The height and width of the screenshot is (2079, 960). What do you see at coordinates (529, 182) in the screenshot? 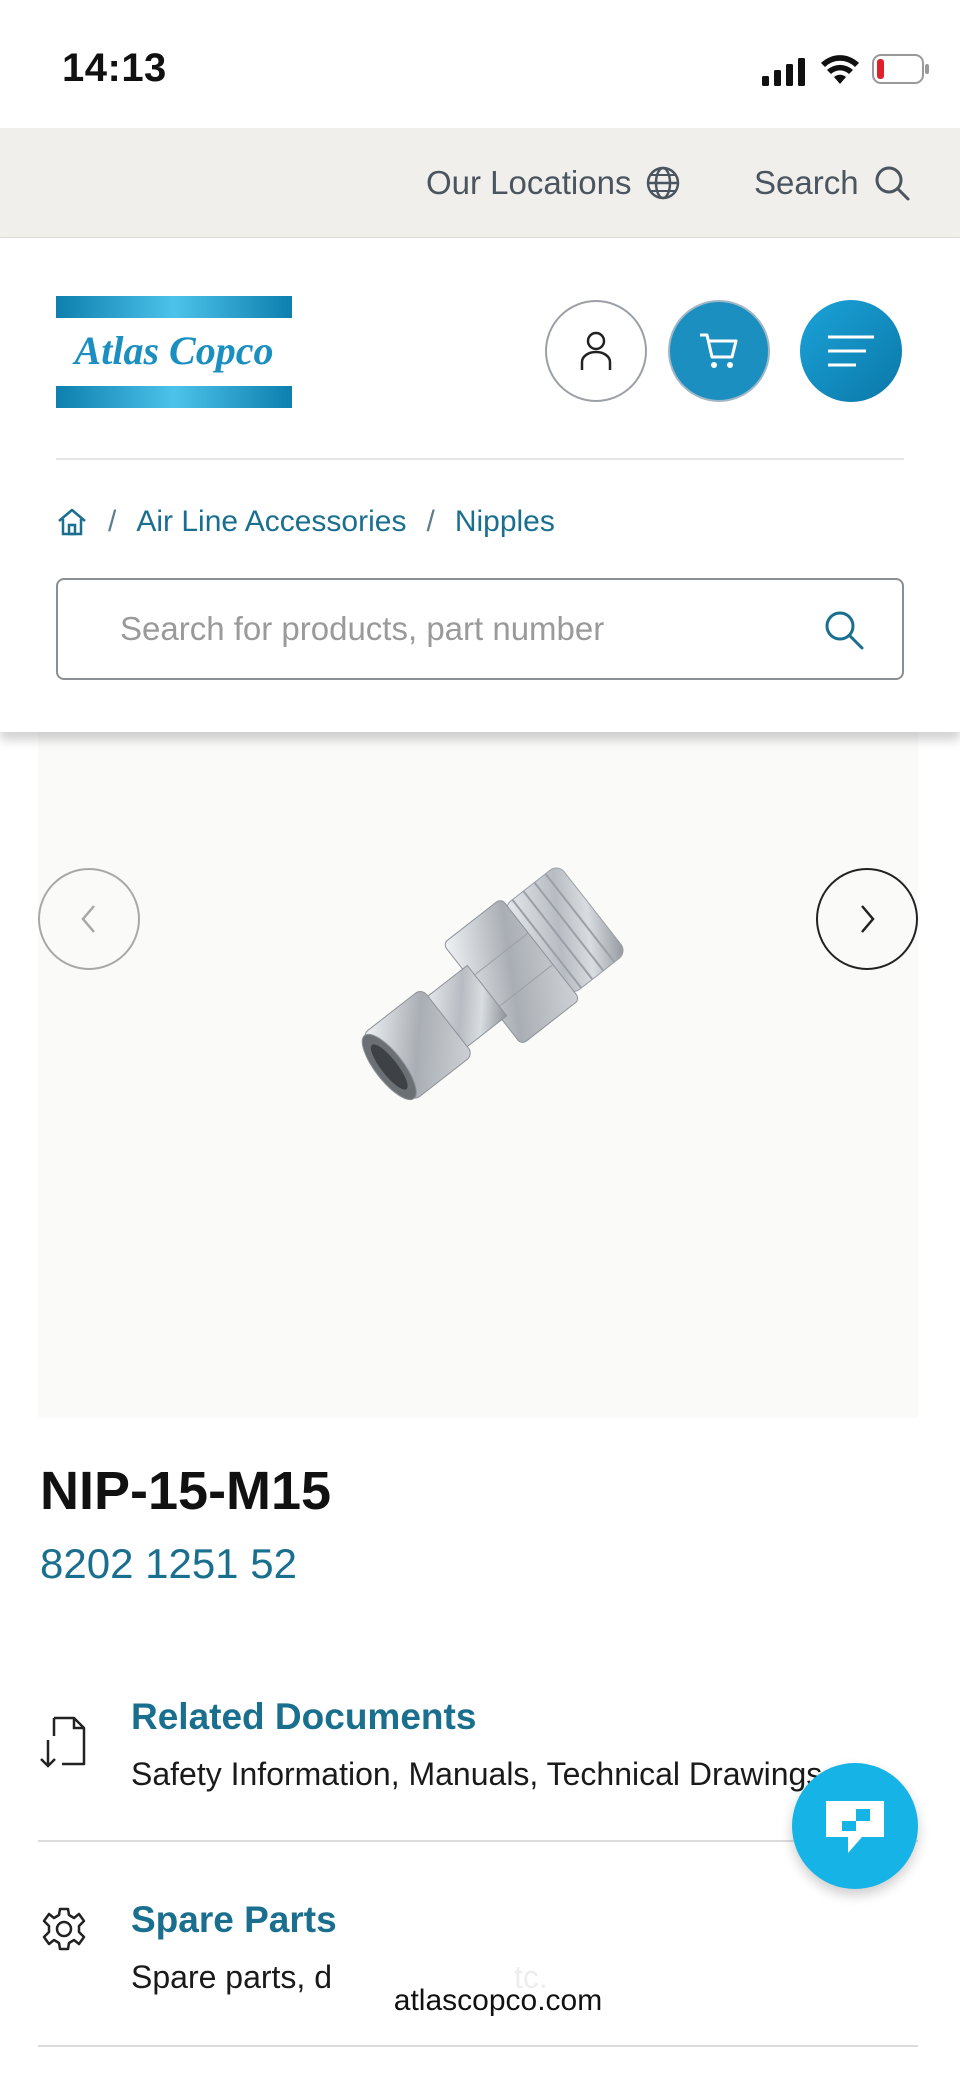
I see `our-locations-label: Our Locations` at bounding box center [529, 182].